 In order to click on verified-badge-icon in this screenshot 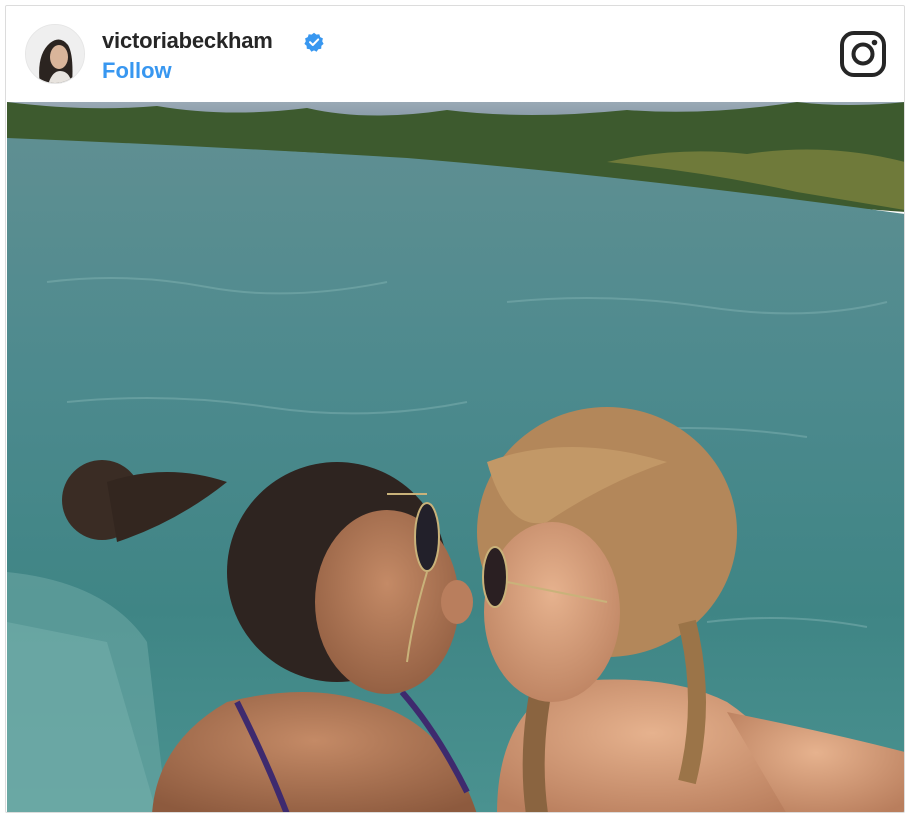, I will do `click(314, 42)`.